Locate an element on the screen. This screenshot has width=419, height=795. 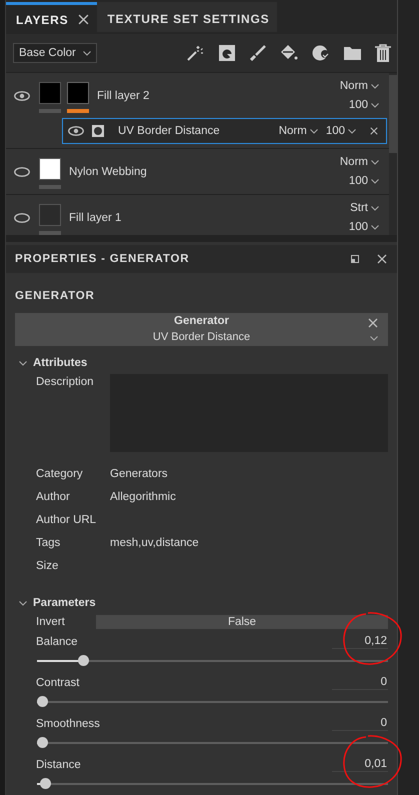
mask-bar is located at coordinates (78, 111).